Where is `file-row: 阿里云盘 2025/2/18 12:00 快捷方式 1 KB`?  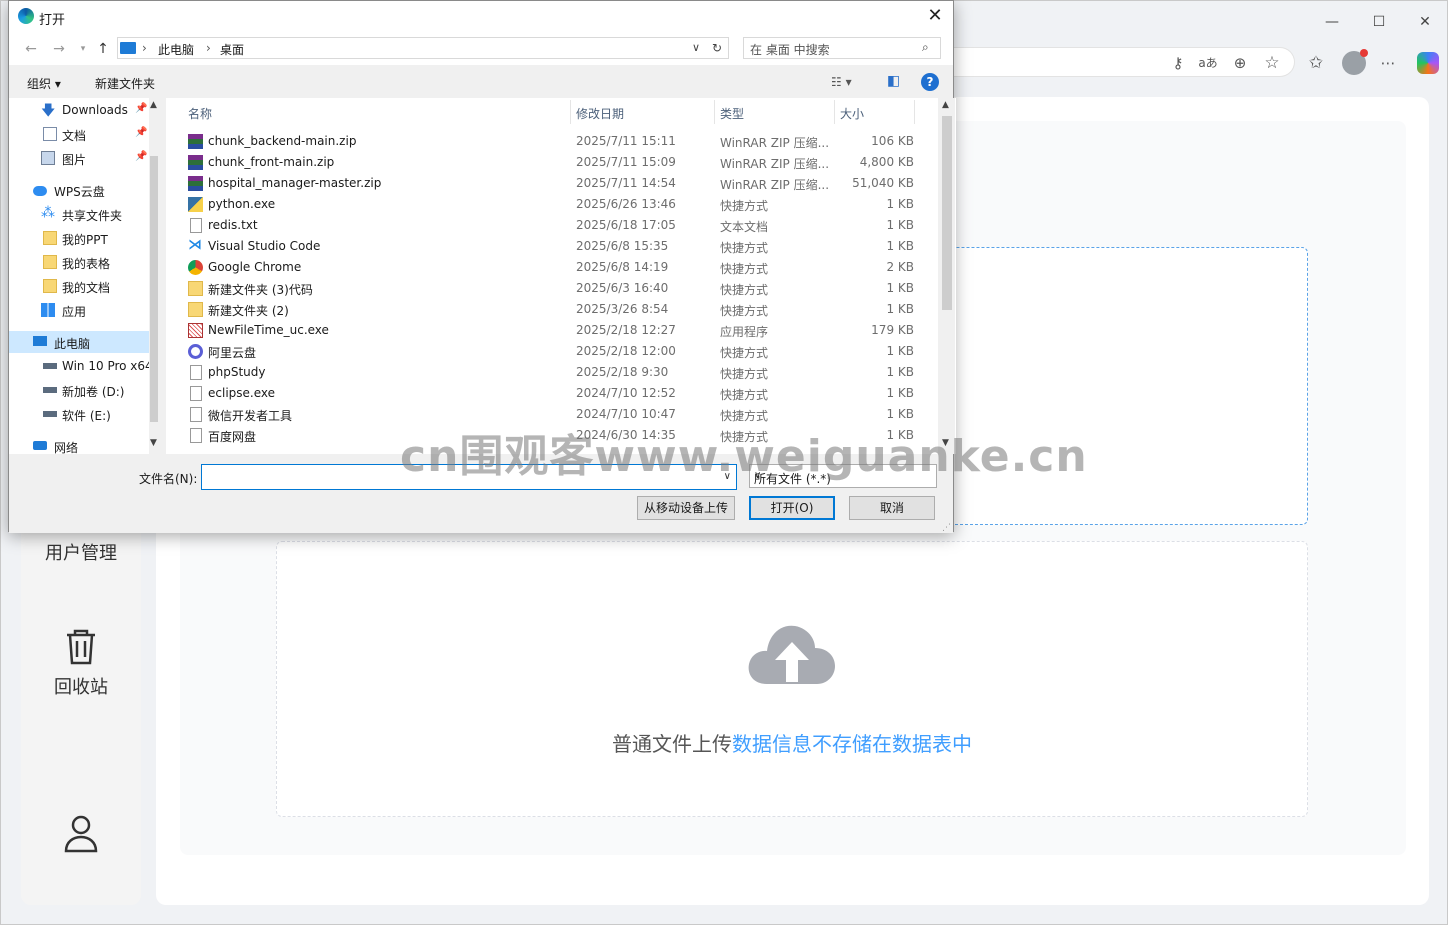
file-row: 阿里云盘 2025/2/18 12:00 快捷方式 1 KB is located at coordinates (554, 351).